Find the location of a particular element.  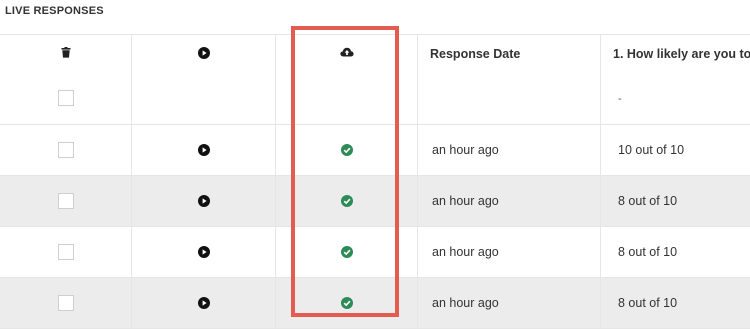

row-answer-cell: 10 out of 10 is located at coordinates (675, 150).